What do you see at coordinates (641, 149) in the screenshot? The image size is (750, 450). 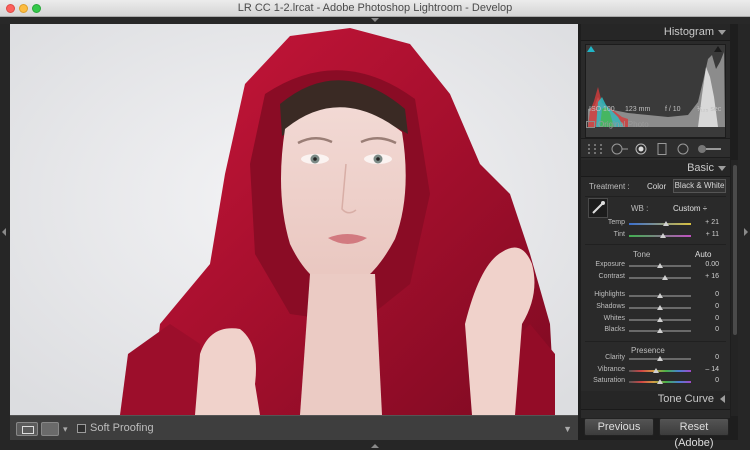 I see `red-eye-icon` at bounding box center [641, 149].